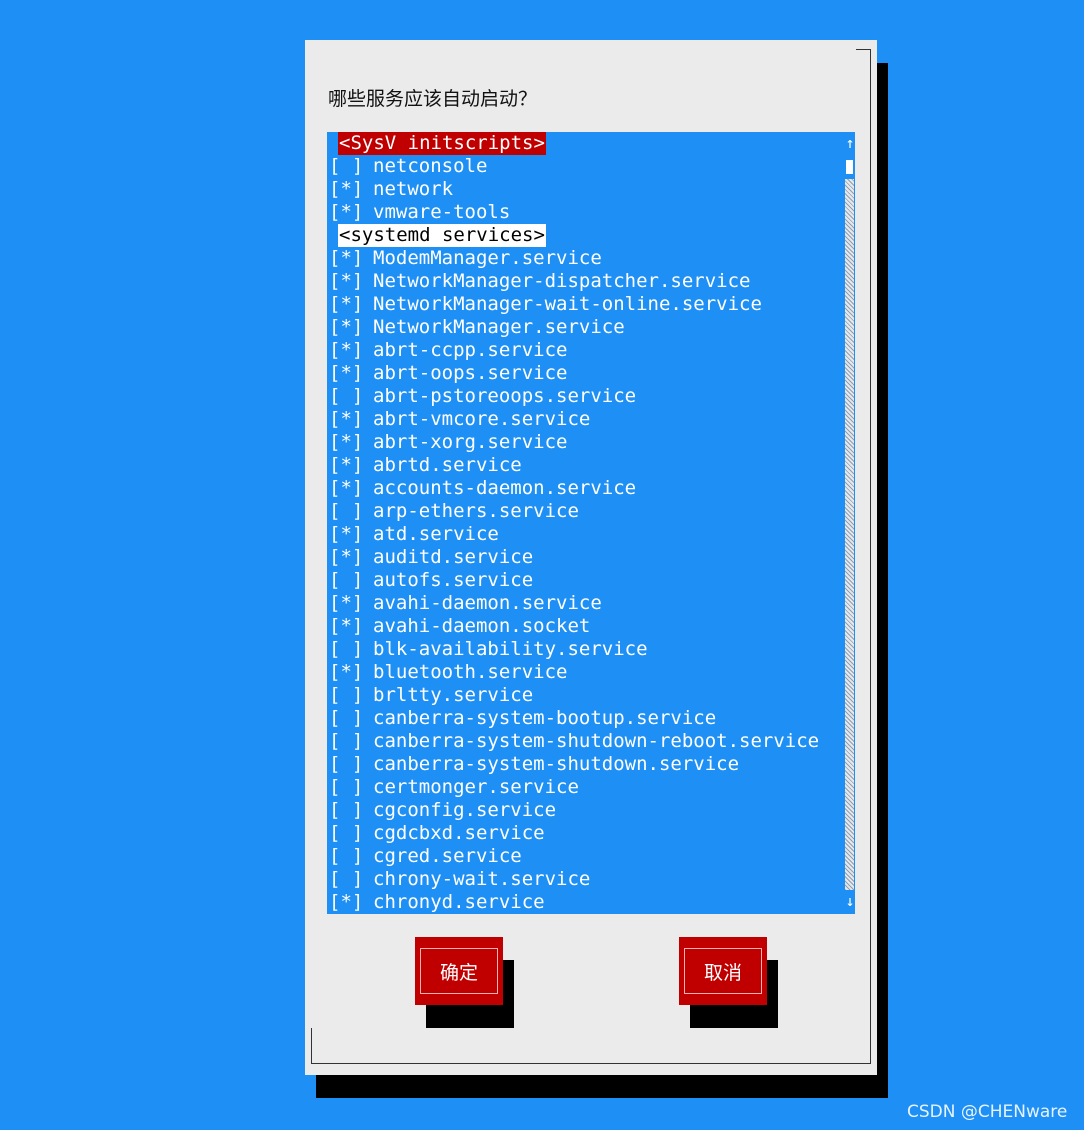 This screenshot has width=1084, height=1130. What do you see at coordinates (487, 258) in the screenshot?
I see `service-name: ModemManager.service` at bounding box center [487, 258].